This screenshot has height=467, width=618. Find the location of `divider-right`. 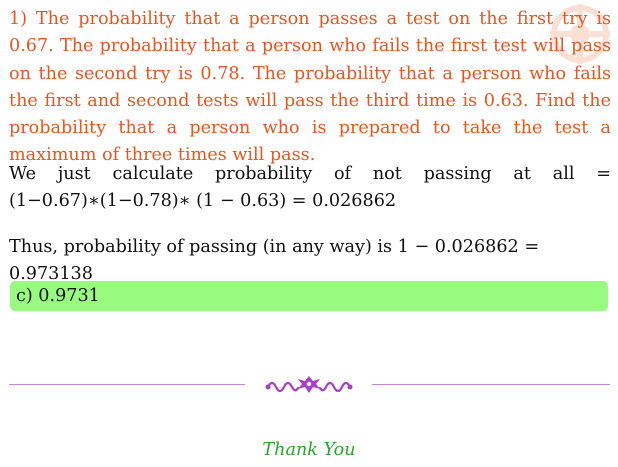

divider-right is located at coordinates (491, 384).